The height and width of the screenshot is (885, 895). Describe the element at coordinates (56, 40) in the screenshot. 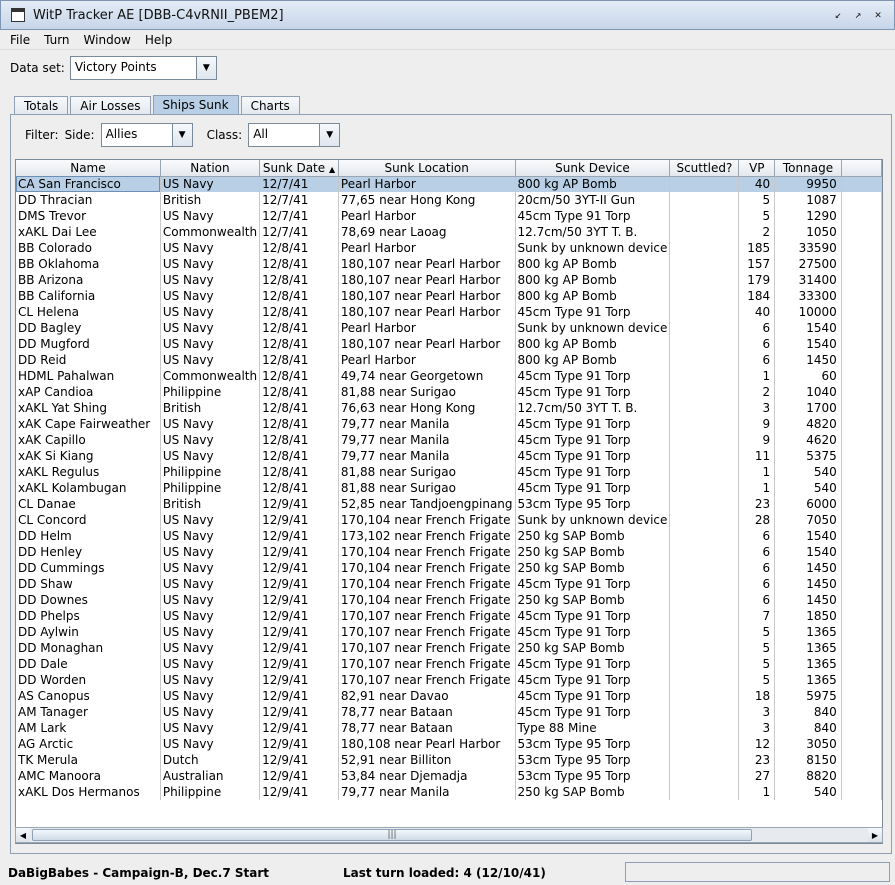

I see `menu-turn: Turn` at that location.